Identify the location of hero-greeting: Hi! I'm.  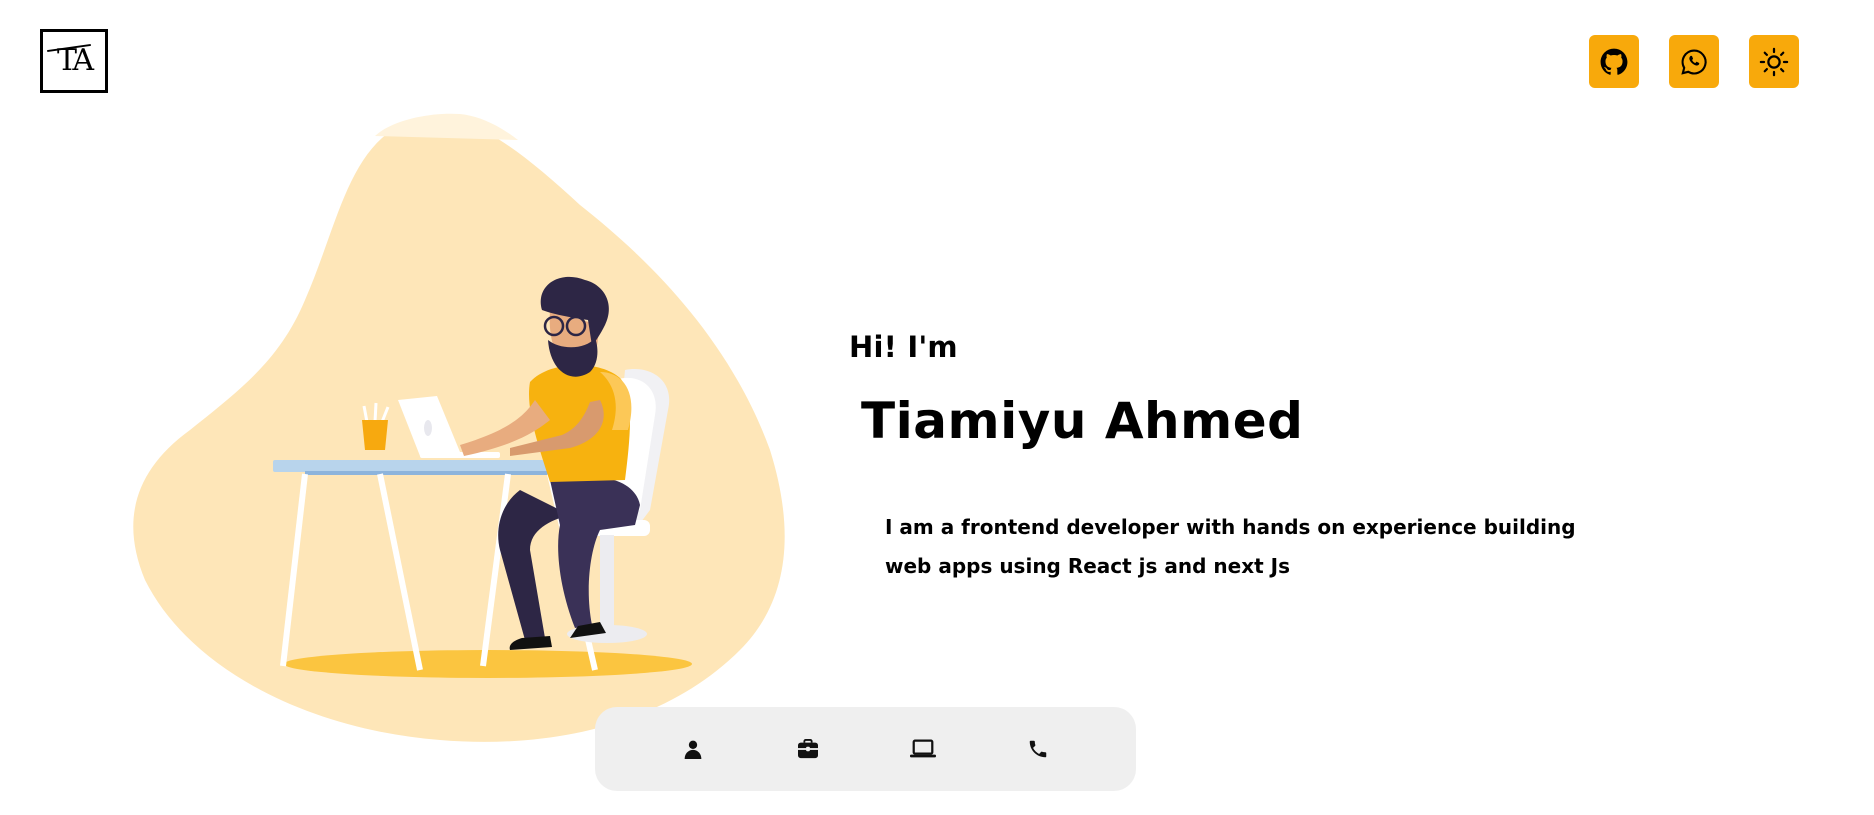
(903, 347).